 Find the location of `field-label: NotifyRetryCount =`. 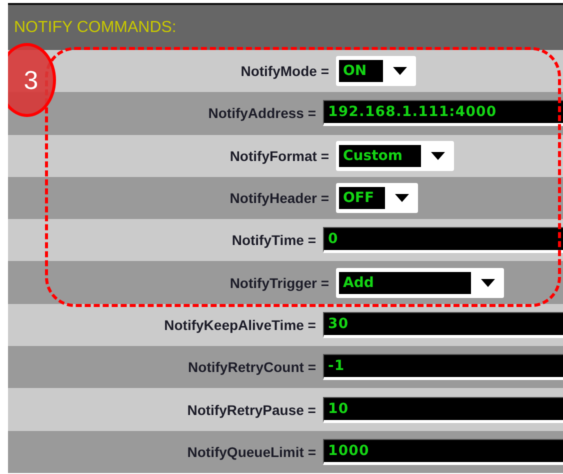

field-label: NotifyRetryCount = is located at coordinates (252, 367).